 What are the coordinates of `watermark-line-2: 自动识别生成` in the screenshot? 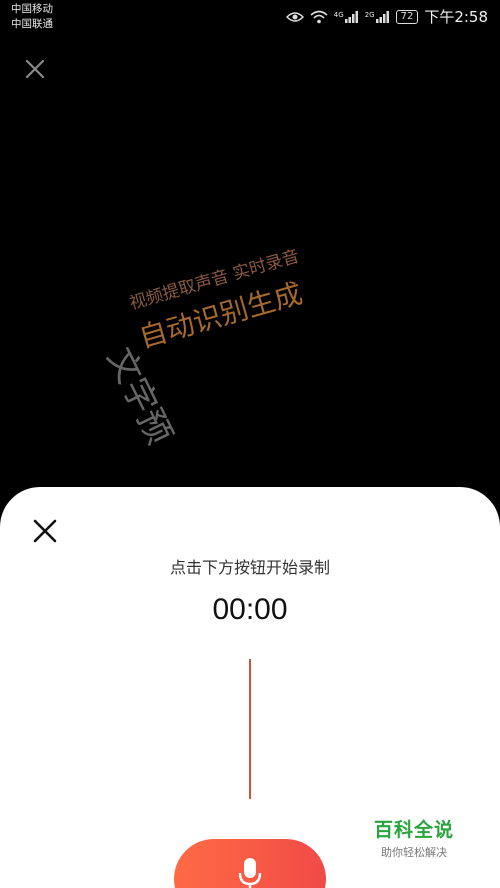 It's located at (220, 315).